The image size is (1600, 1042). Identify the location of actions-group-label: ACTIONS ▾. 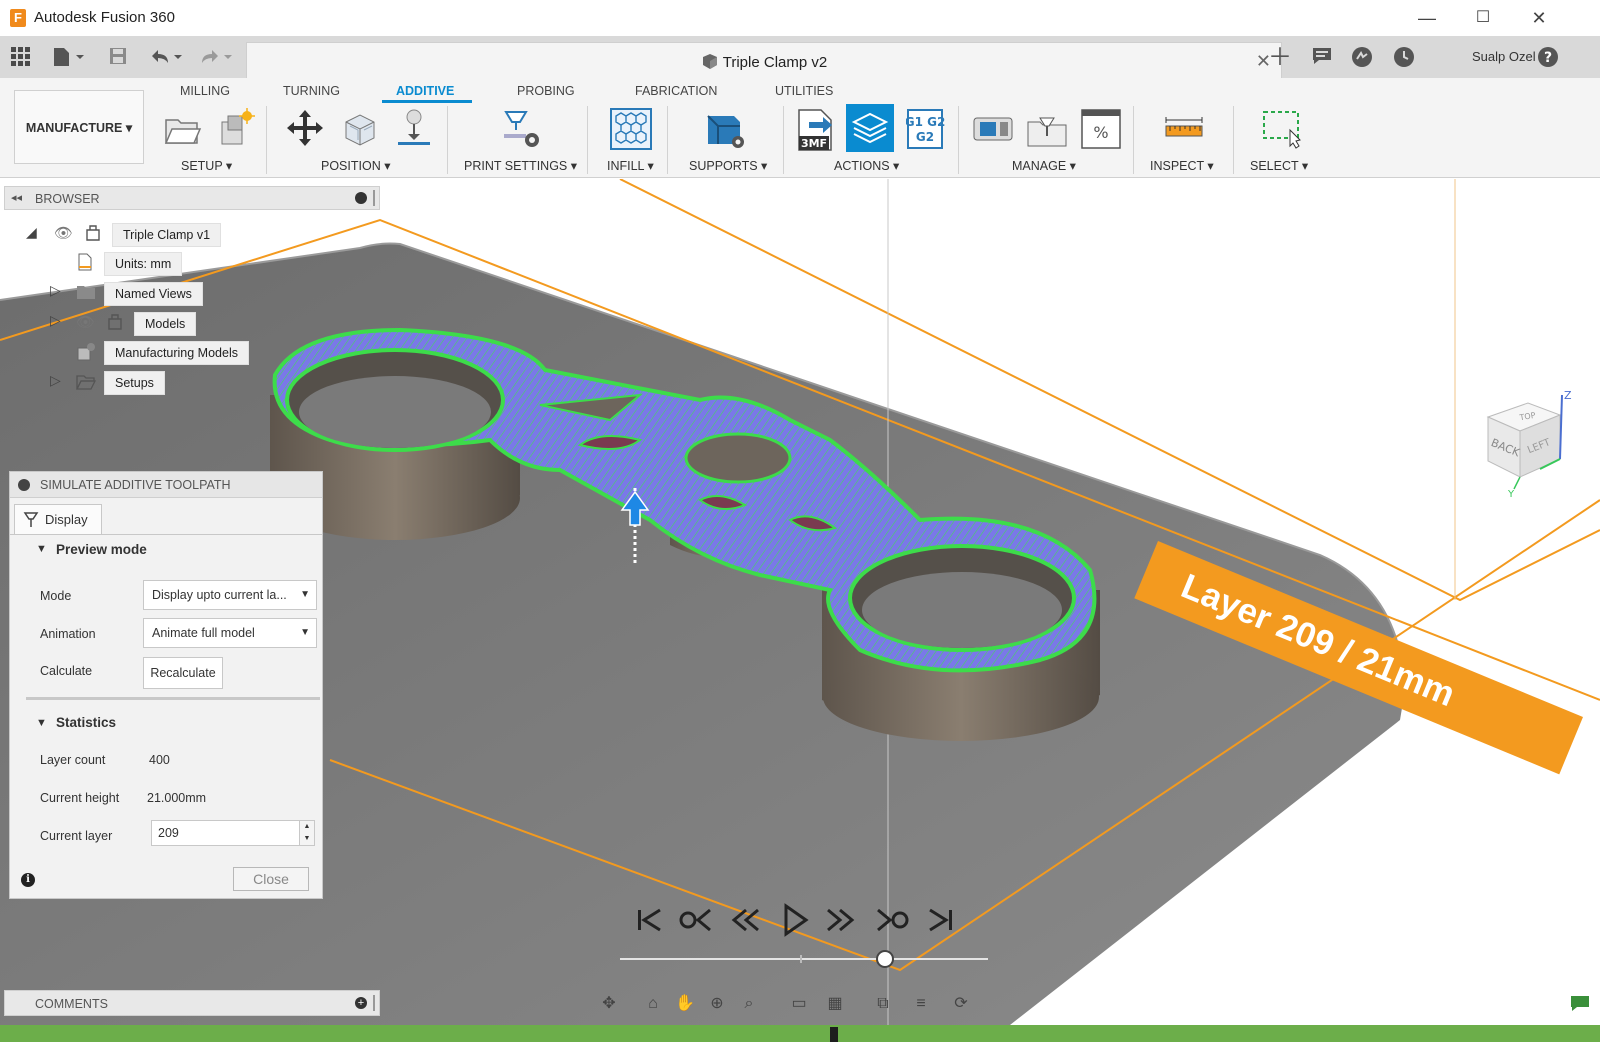
(866, 165).